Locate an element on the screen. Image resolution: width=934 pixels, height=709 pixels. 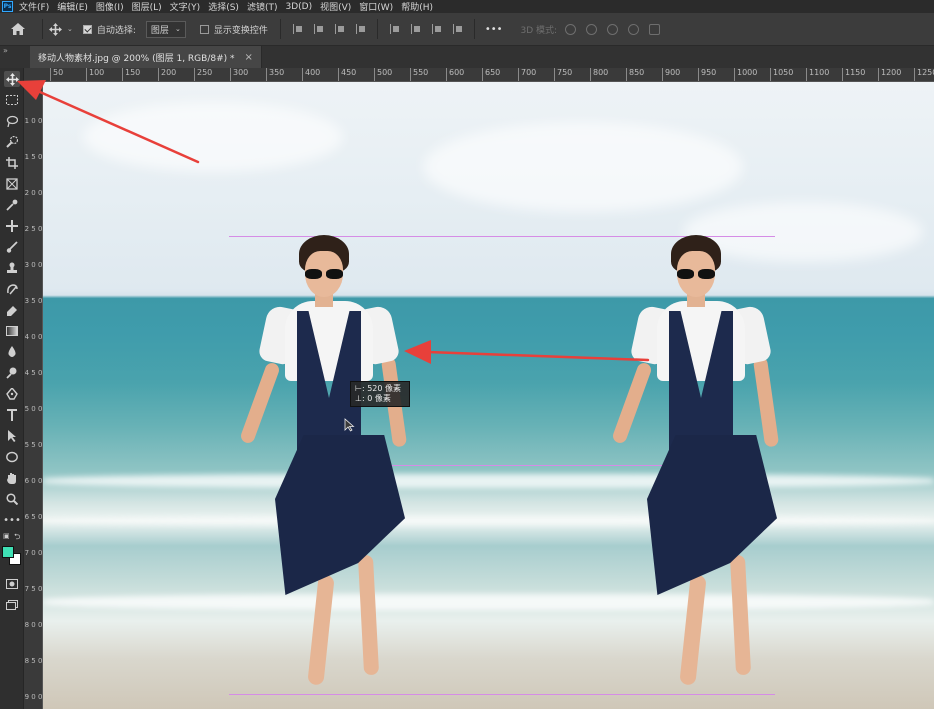
document-tab-bar: » 移动人物素材.jpg @ 200% (图层 1, RGB/8#) * × is located at coordinates (467, 57).